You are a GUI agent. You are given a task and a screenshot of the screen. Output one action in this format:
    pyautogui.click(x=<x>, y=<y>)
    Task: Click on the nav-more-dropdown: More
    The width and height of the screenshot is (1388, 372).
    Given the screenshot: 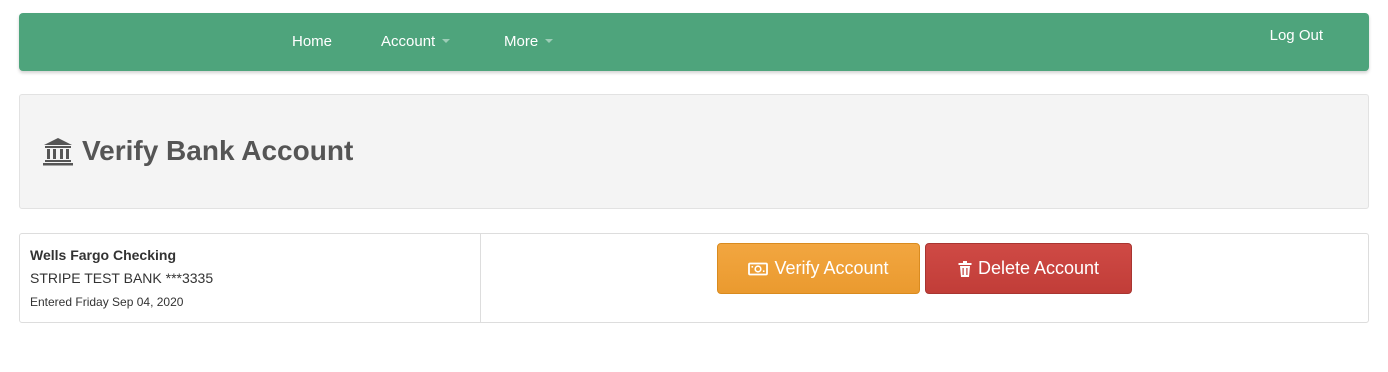 What is the action you would take?
    pyautogui.click(x=529, y=42)
    